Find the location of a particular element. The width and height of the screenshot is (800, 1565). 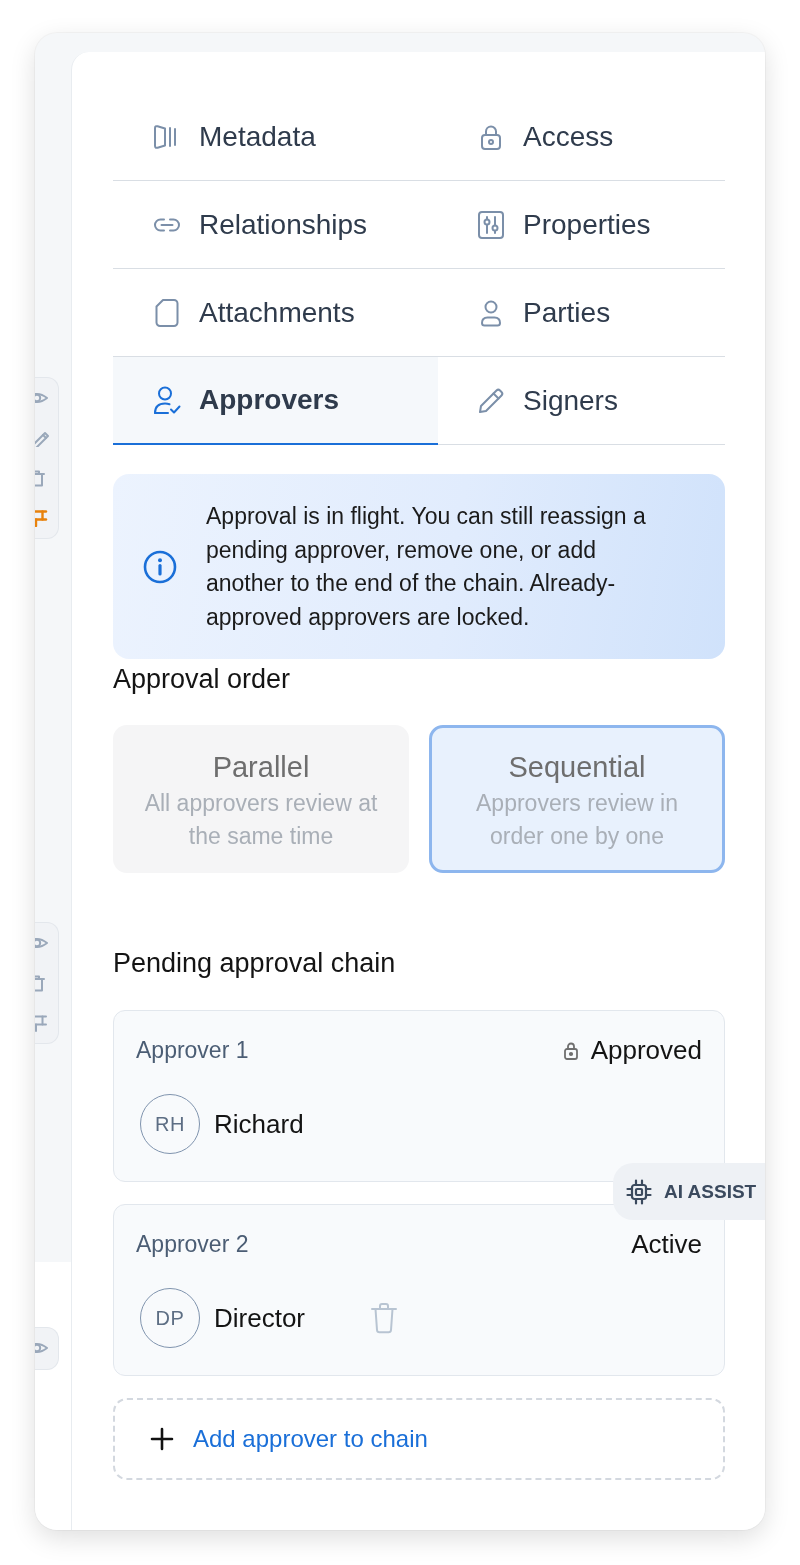

tab: Parties is located at coordinates (581, 313).